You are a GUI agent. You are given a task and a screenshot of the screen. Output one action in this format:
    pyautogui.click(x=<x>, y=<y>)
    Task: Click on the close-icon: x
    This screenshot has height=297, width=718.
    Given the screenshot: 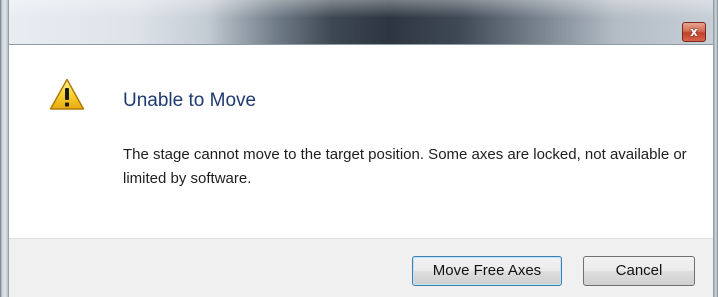 What is the action you would take?
    pyautogui.click(x=694, y=32)
    